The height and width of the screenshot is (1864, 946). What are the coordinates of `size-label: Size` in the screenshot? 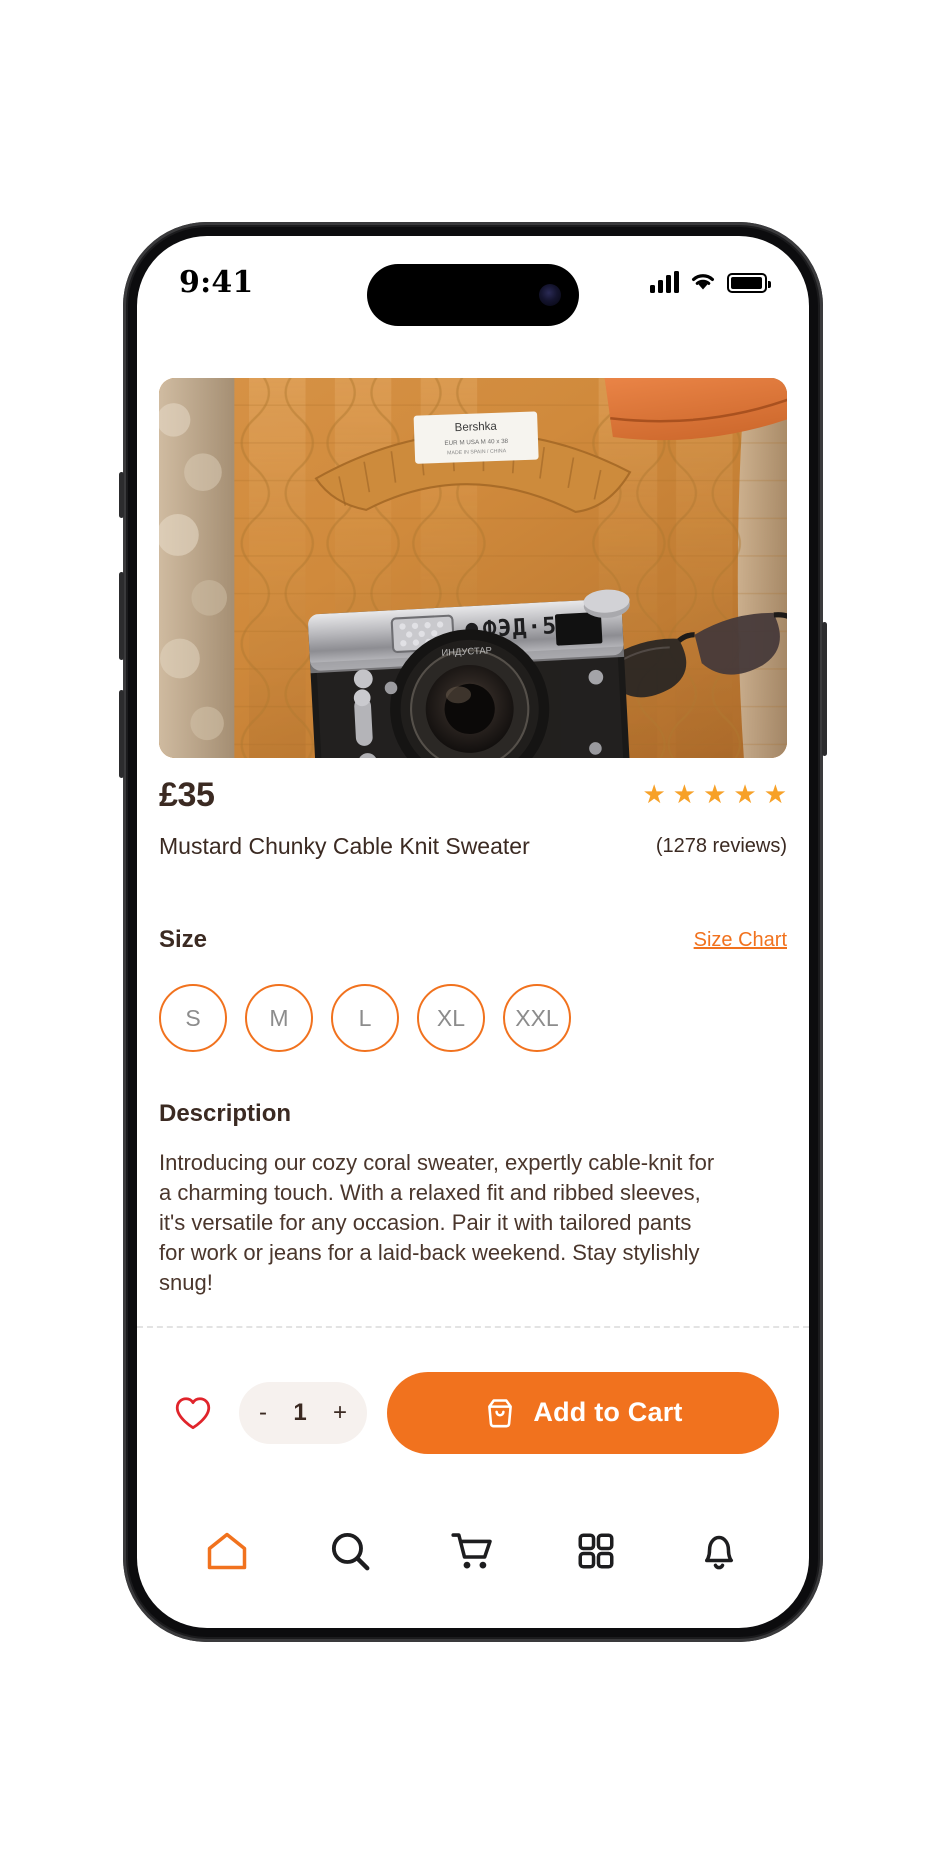 It's located at (183, 939).